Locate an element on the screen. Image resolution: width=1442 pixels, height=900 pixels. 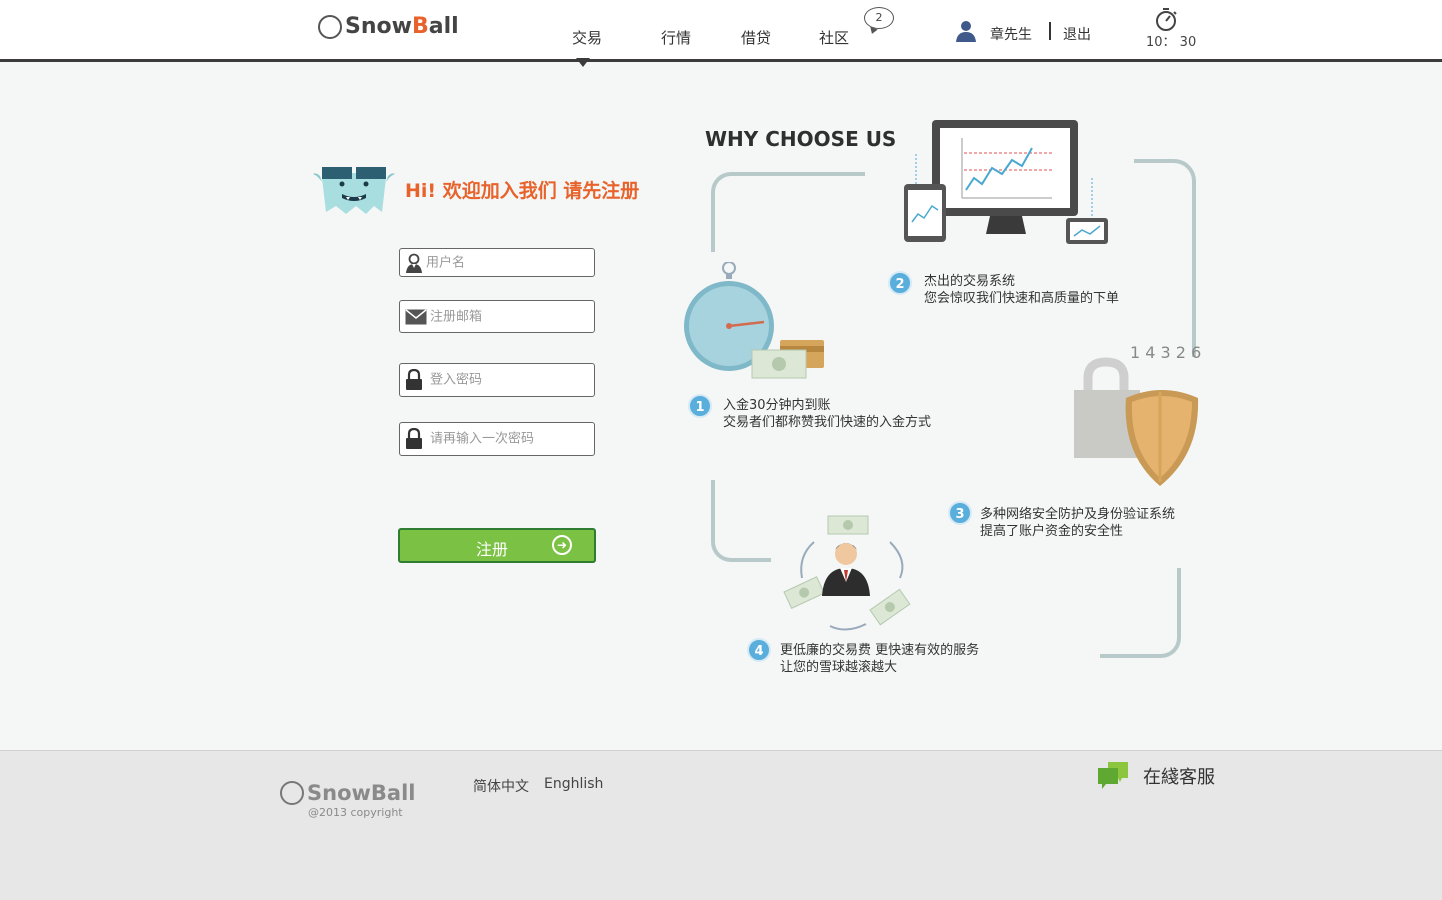
why-choose-us-title: WHY CHOOSE US is located at coordinates (801, 139).